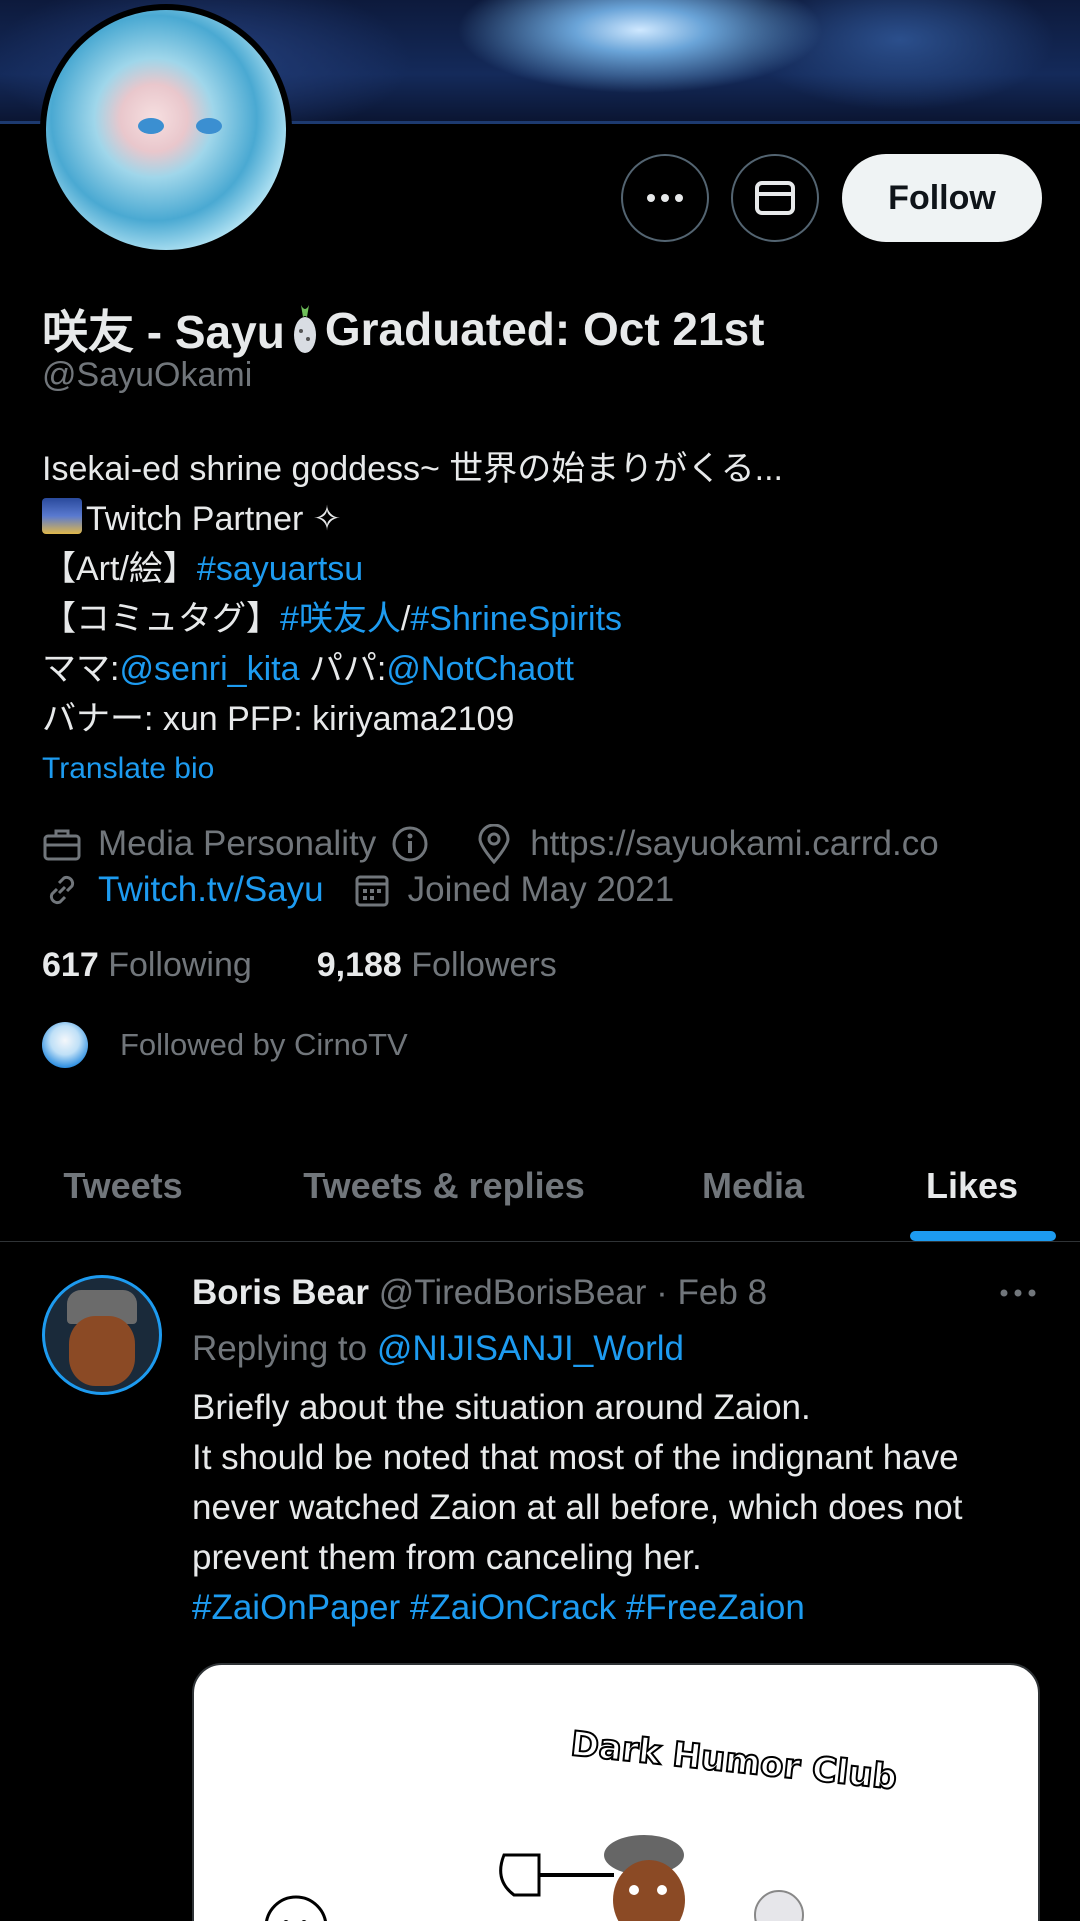  What do you see at coordinates (280, 569) in the screenshot?
I see `hashtag-link: #sayuartsu` at bounding box center [280, 569].